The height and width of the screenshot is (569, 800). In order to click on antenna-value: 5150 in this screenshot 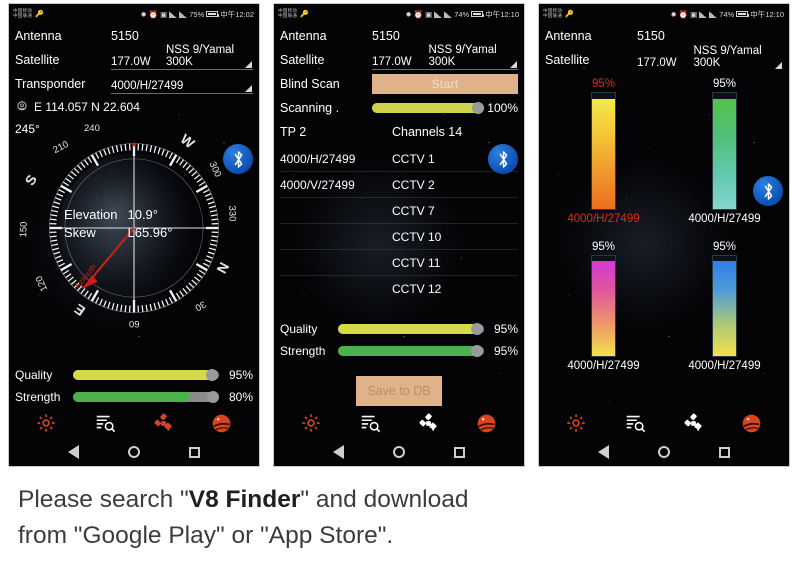, I will do `click(125, 36)`.